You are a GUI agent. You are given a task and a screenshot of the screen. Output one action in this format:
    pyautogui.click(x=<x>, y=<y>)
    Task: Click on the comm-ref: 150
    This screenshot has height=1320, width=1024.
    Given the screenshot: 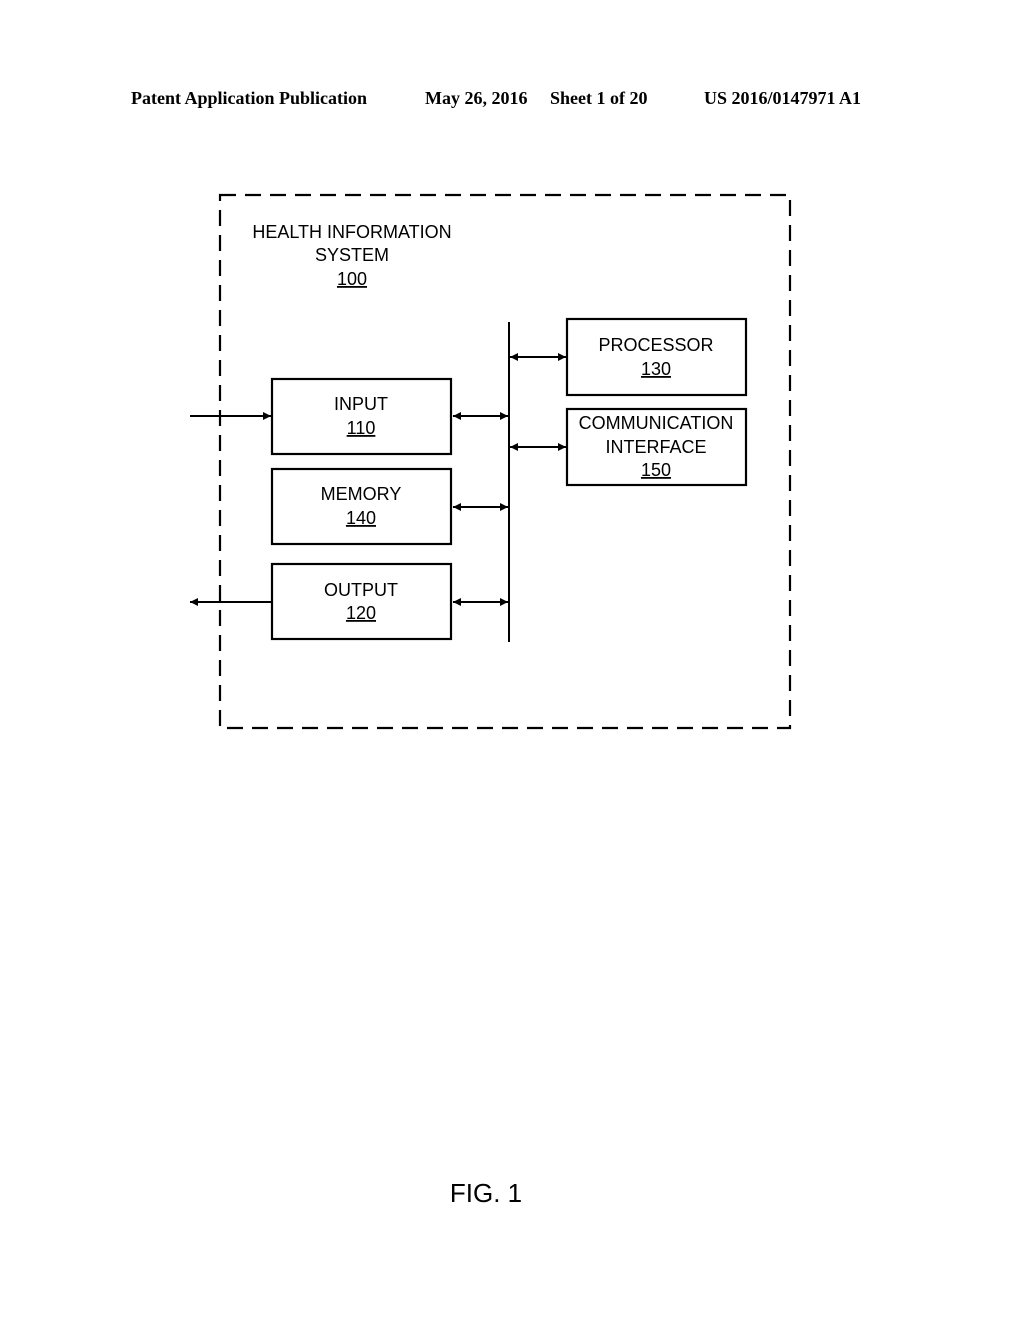 What is the action you would take?
    pyautogui.click(x=656, y=470)
    